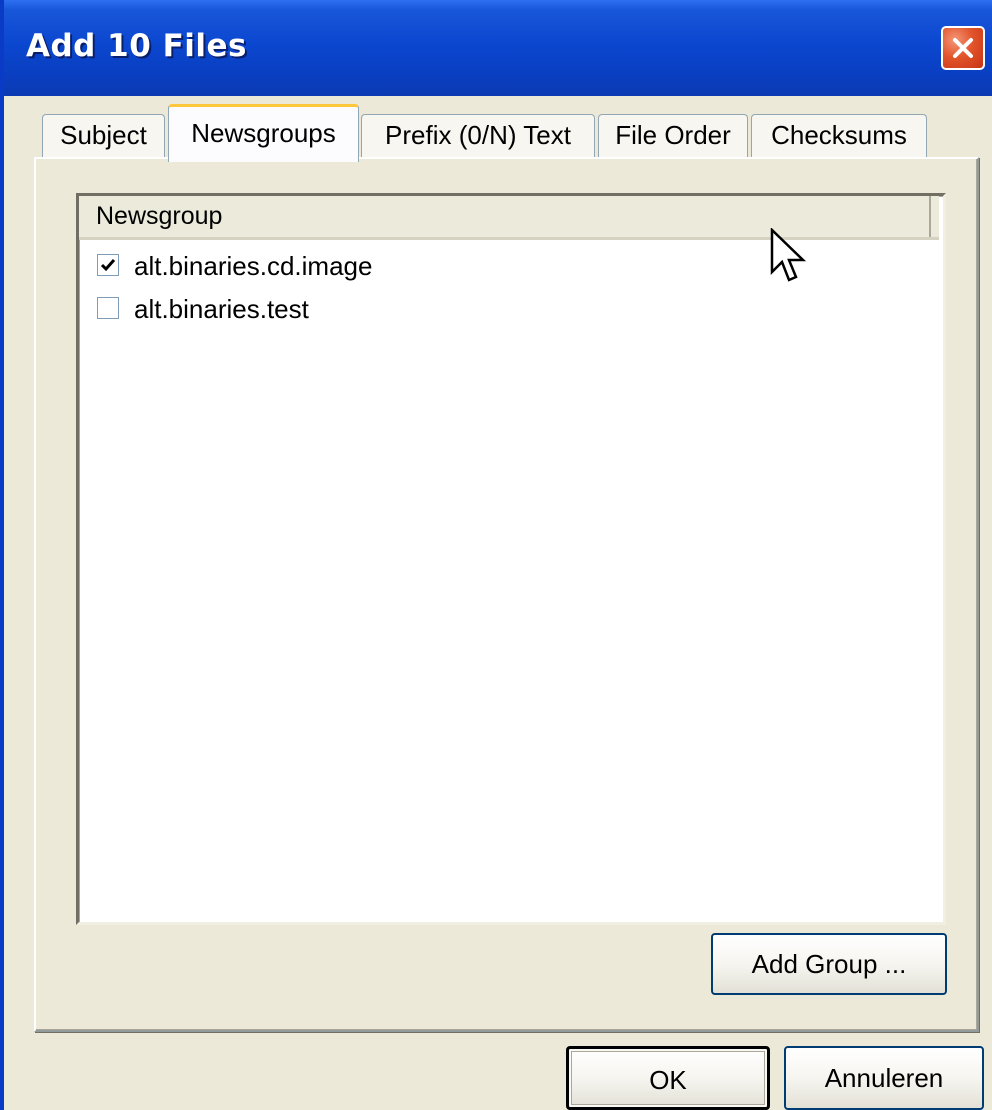  I want to click on check-icon, so click(108, 265).